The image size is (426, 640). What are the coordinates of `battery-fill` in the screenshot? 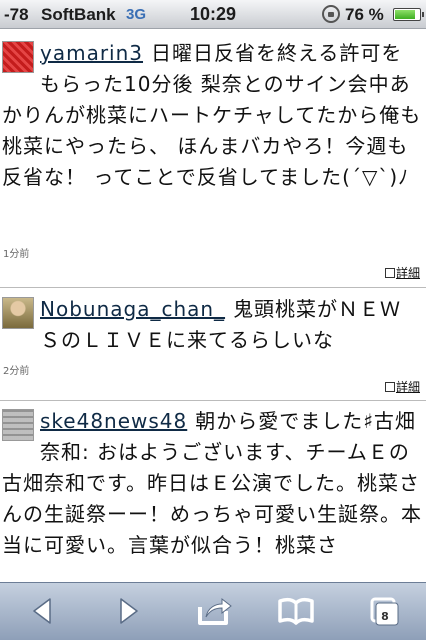 It's located at (405, 14).